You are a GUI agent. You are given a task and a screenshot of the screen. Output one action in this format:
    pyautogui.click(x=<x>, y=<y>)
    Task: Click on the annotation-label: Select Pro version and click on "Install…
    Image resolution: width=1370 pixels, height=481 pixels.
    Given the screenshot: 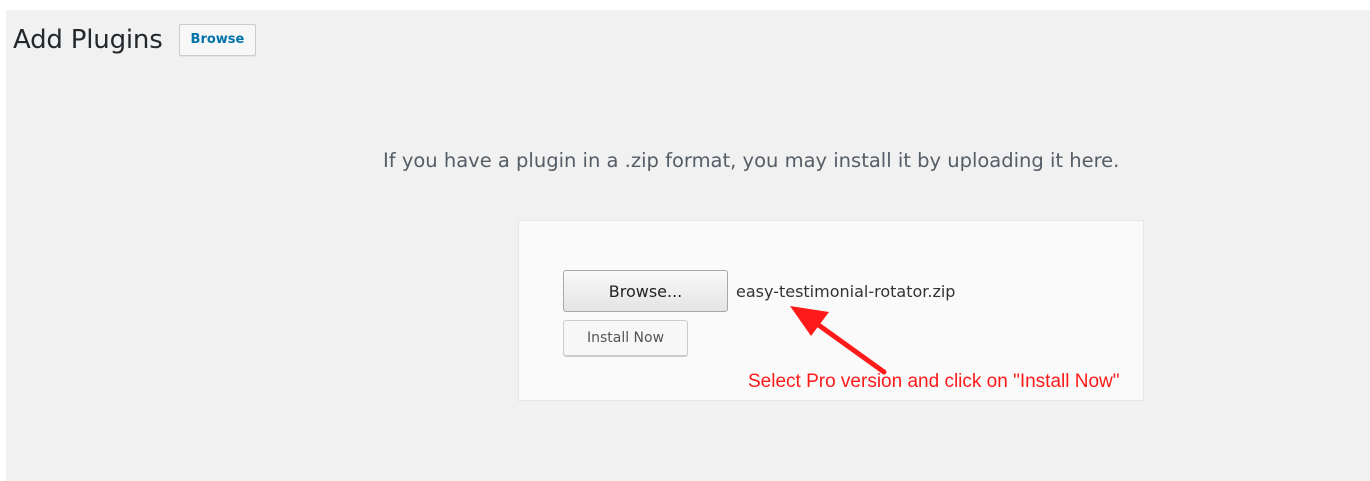 What is the action you would take?
    pyautogui.click(x=934, y=381)
    